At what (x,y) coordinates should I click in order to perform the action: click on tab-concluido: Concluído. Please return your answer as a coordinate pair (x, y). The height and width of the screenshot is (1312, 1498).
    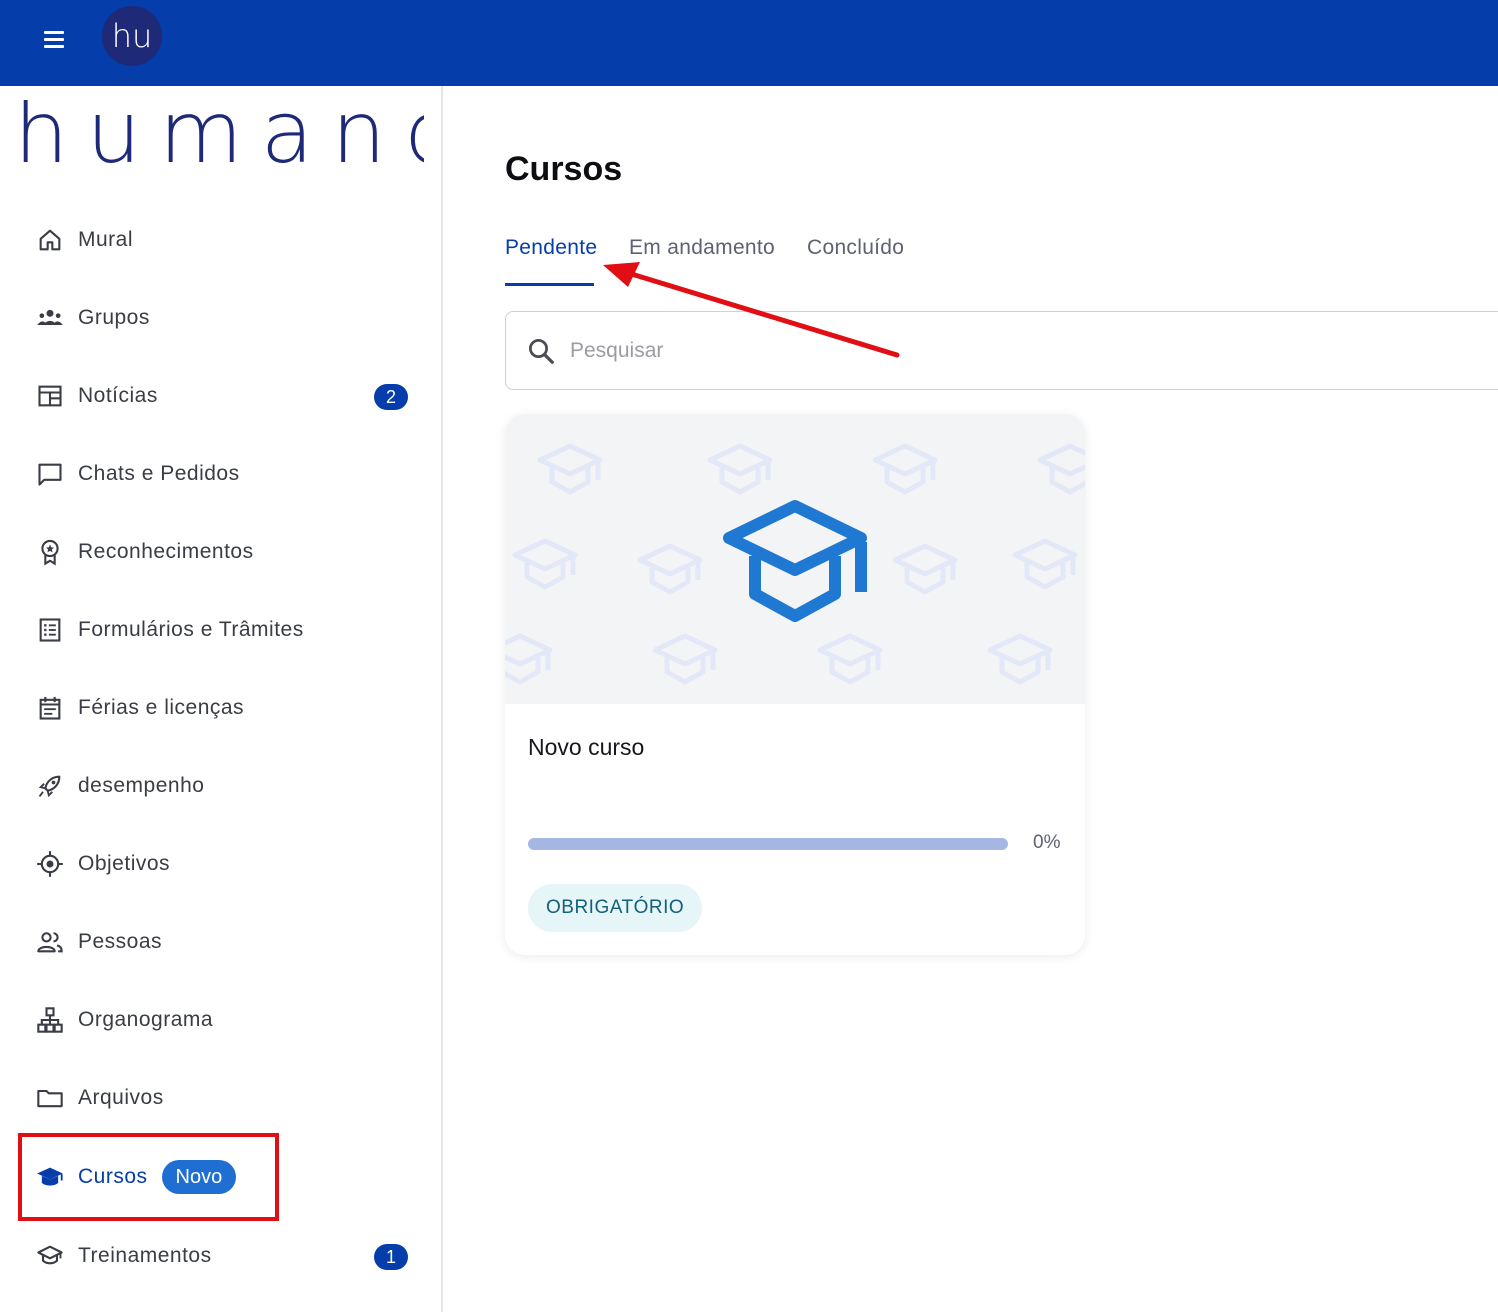
    Looking at the image, I should click on (855, 248).